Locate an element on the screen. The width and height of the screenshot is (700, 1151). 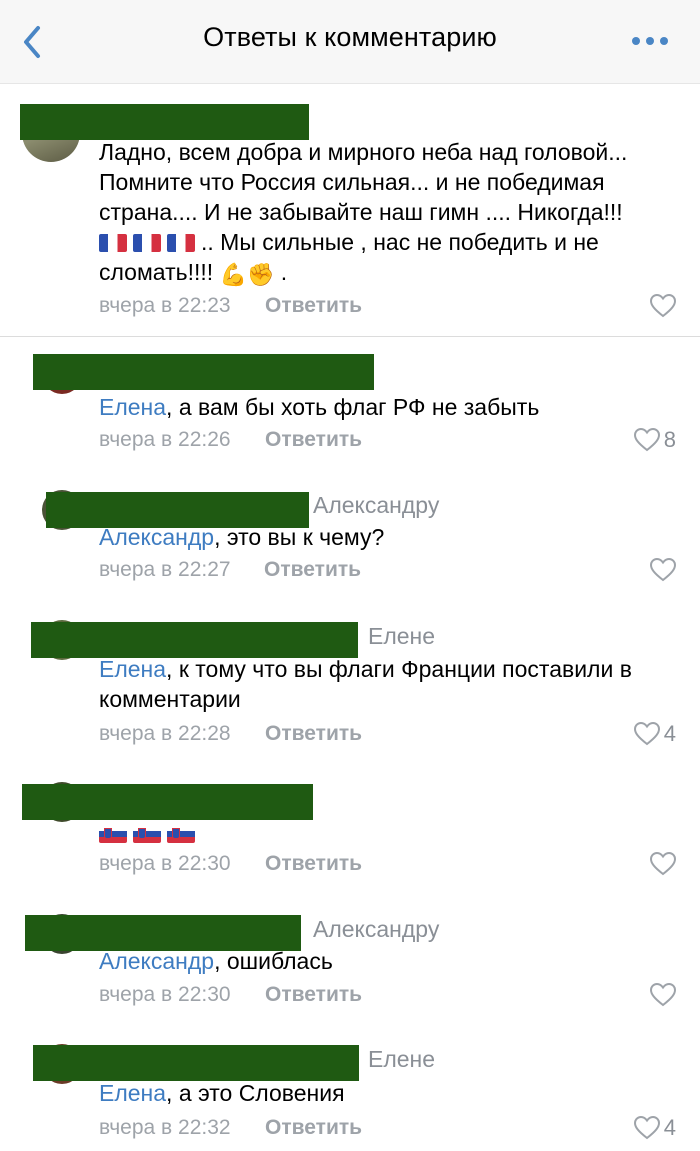
divider is located at coordinates (350, 336).